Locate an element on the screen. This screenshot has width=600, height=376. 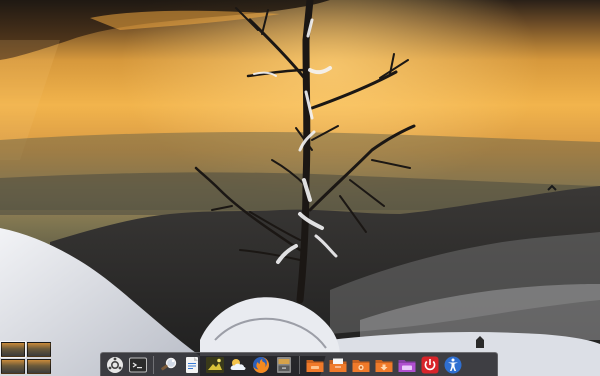
menu-launcher-icon is located at coordinates (115, 365).